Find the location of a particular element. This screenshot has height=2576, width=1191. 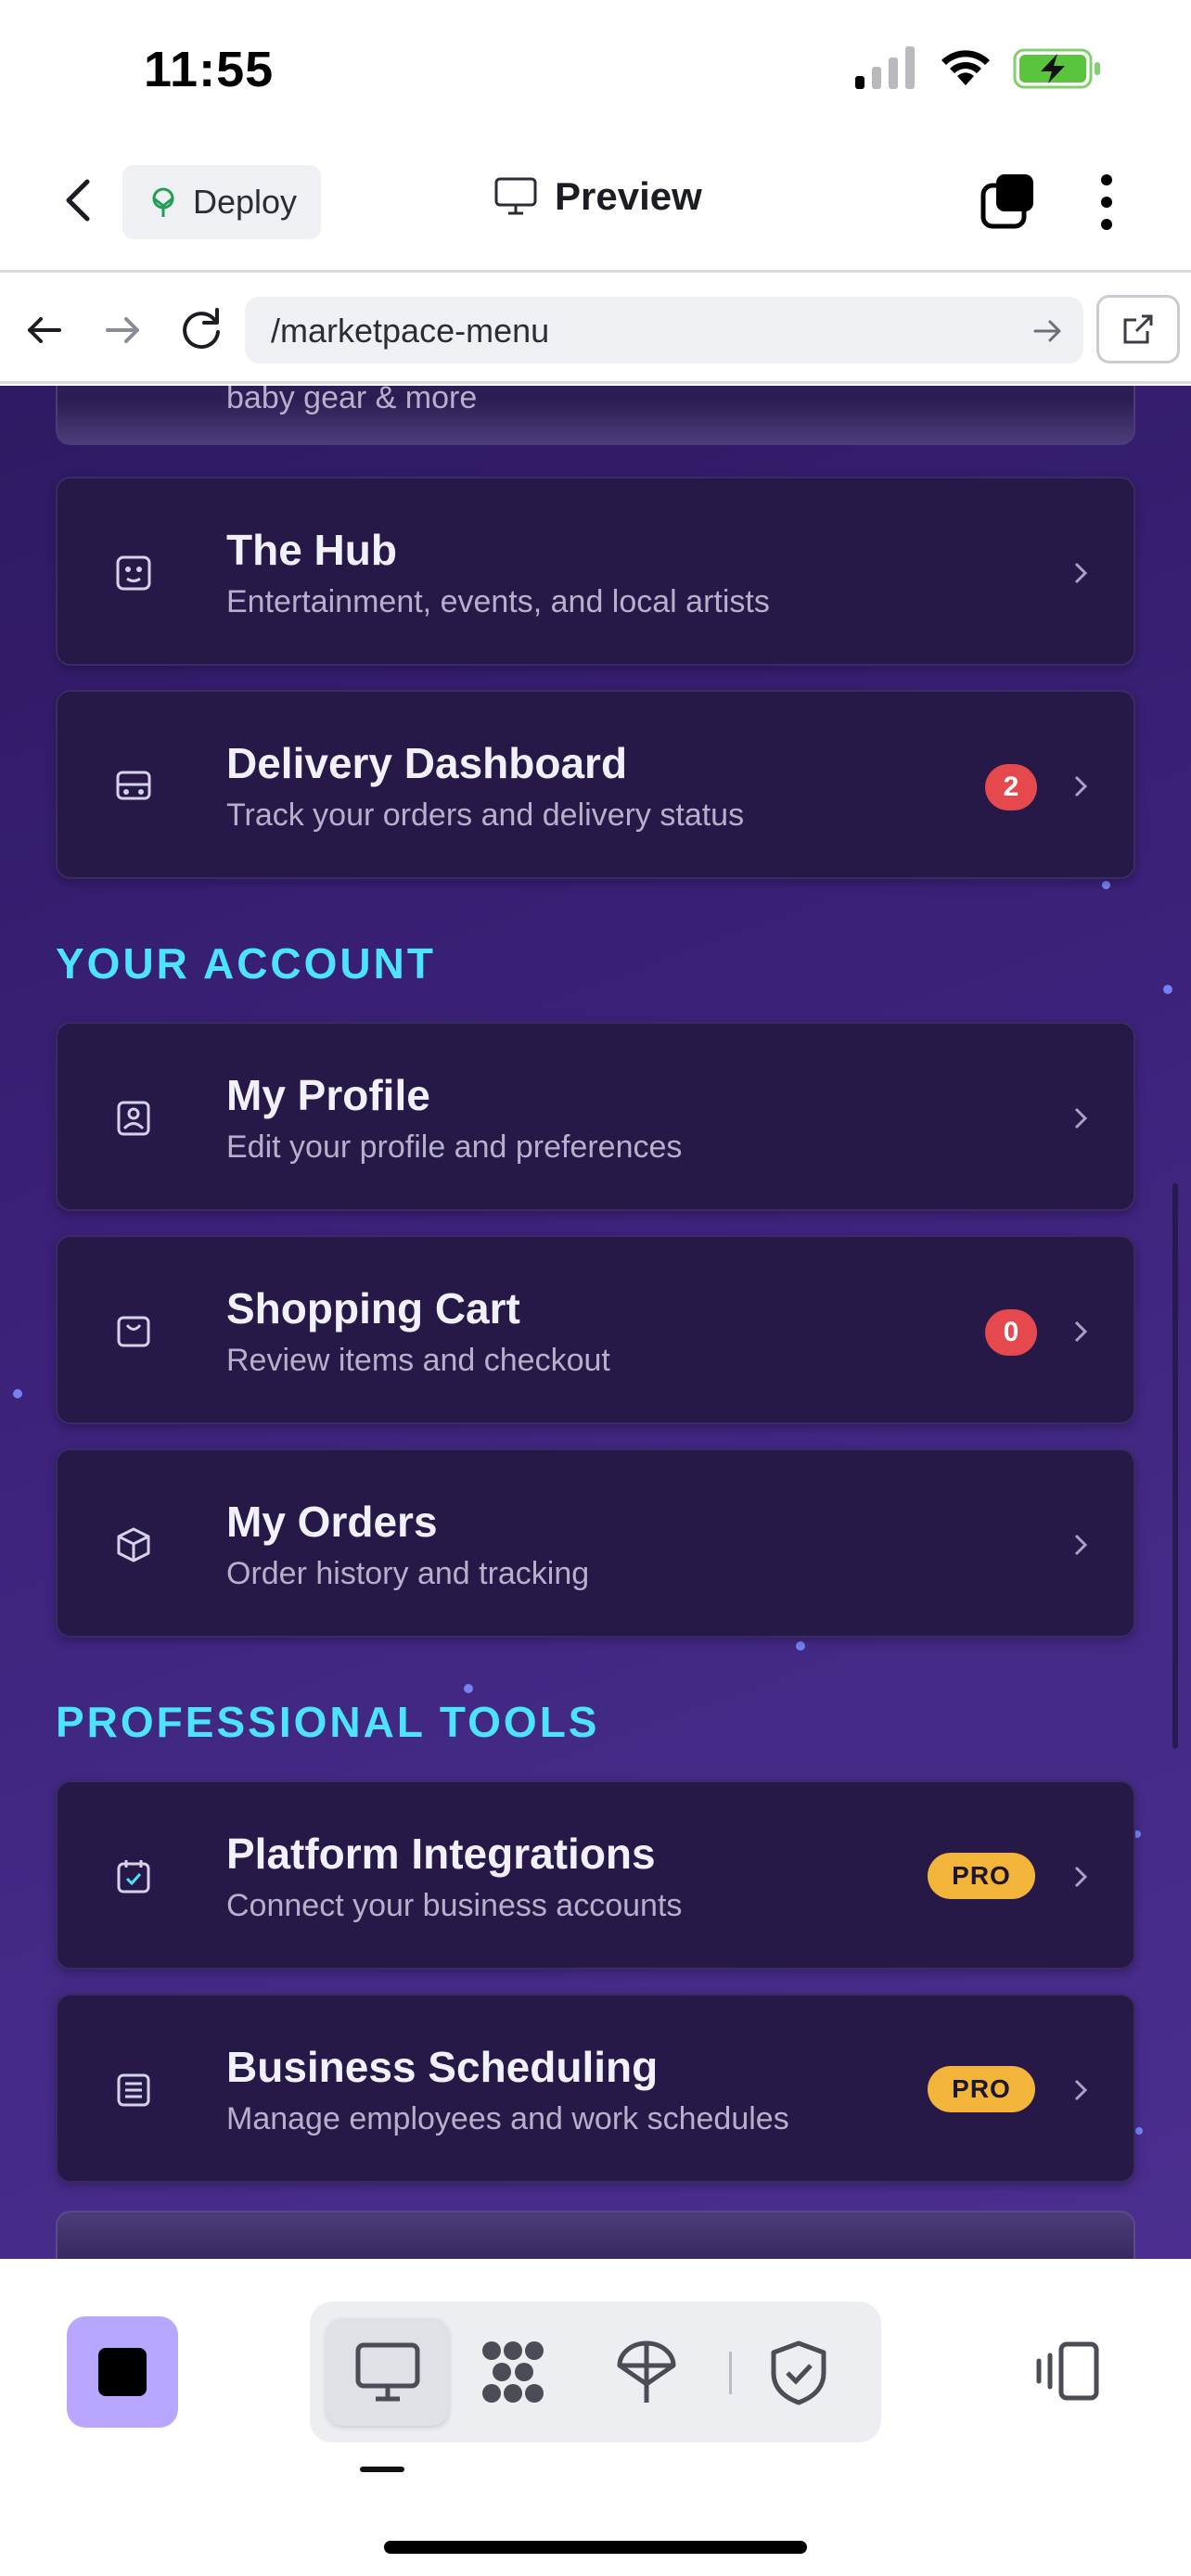

browser-bar: /marketpace-menu is located at coordinates (595, 329).